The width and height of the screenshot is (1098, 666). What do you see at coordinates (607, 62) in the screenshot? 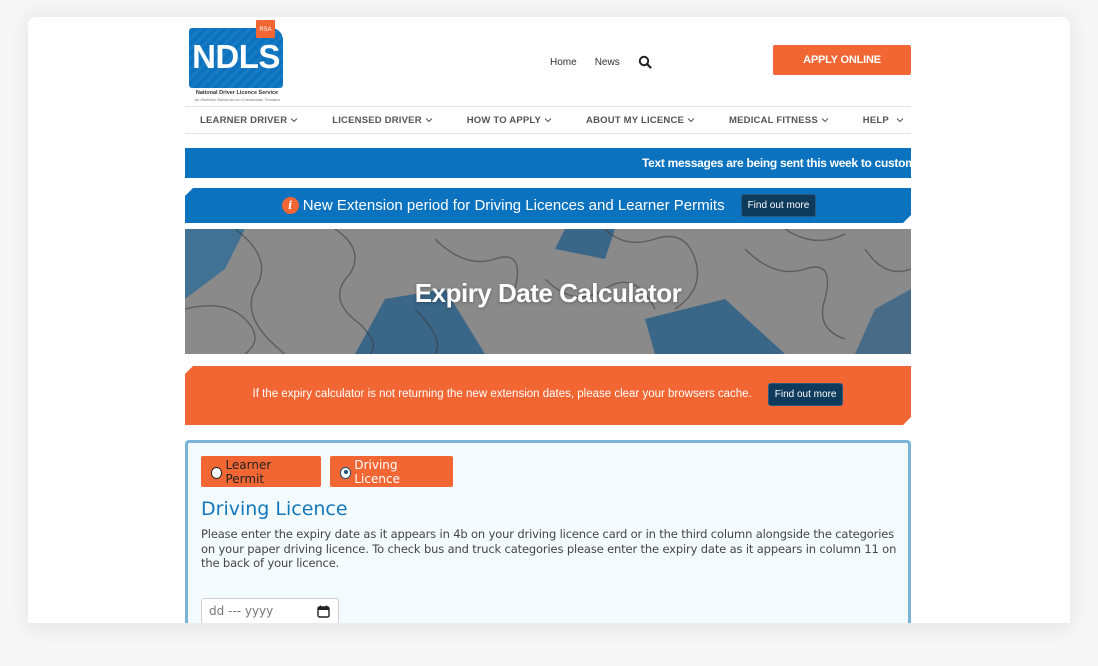
I see `news-link: News` at bounding box center [607, 62].